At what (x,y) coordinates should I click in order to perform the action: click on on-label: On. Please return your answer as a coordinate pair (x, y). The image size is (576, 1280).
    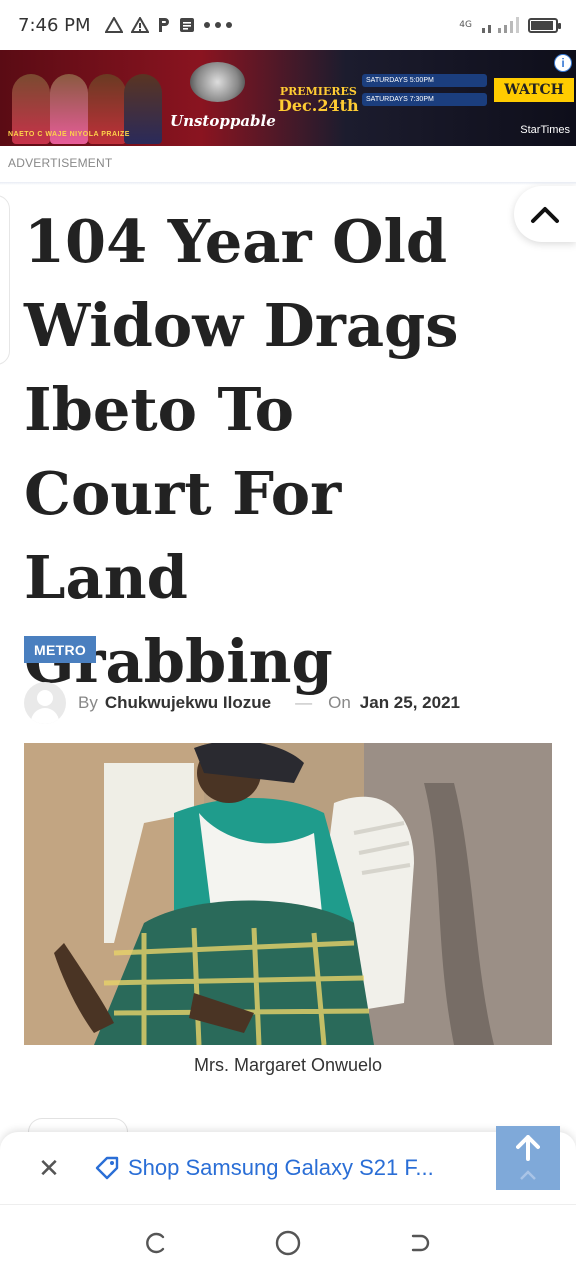
    Looking at the image, I should click on (339, 702).